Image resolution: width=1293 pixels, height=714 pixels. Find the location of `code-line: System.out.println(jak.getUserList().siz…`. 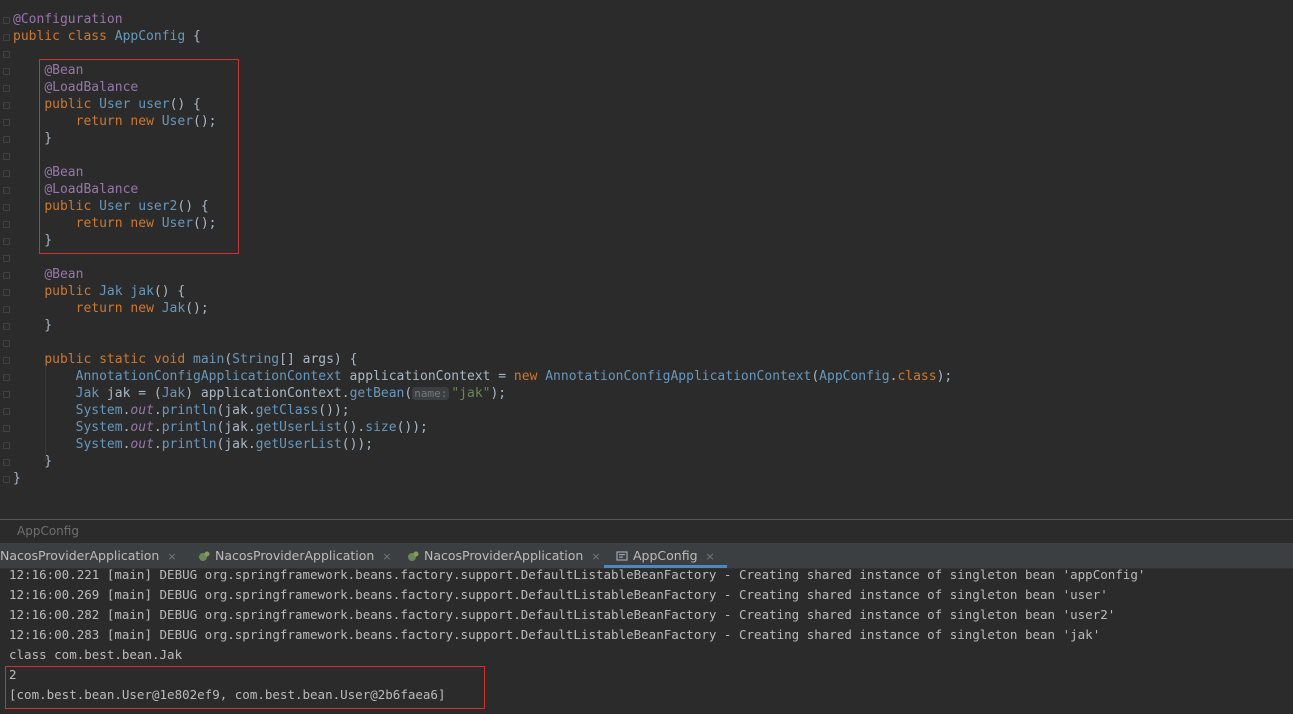

code-line: System.out.println(jak.getUserList().siz… is located at coordinates (220, 427).